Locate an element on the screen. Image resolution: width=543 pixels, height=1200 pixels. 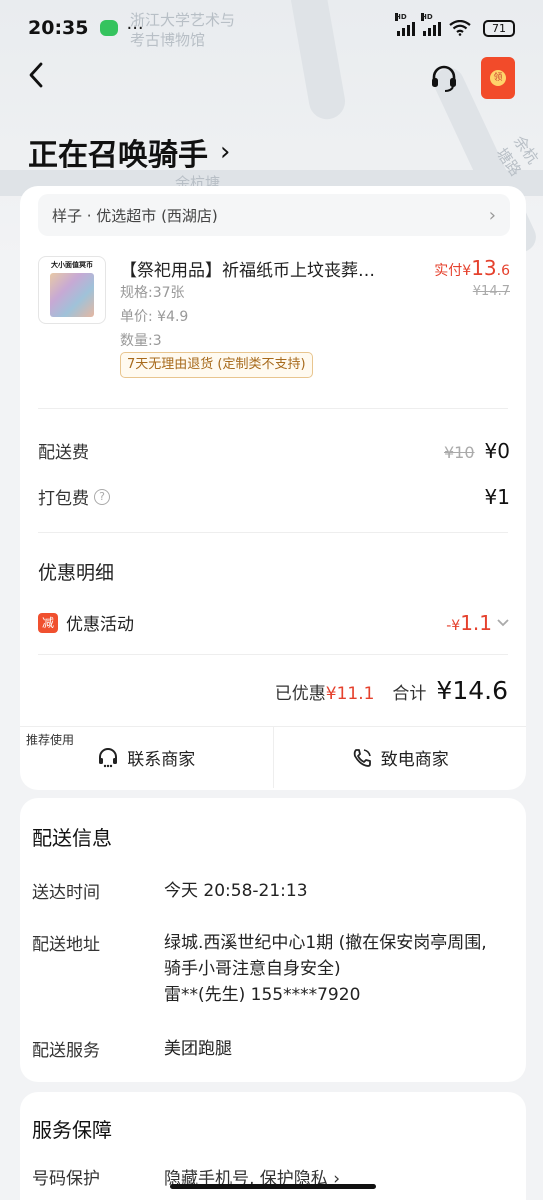
help-question-icon: ? is located at coordinates (102, 496).